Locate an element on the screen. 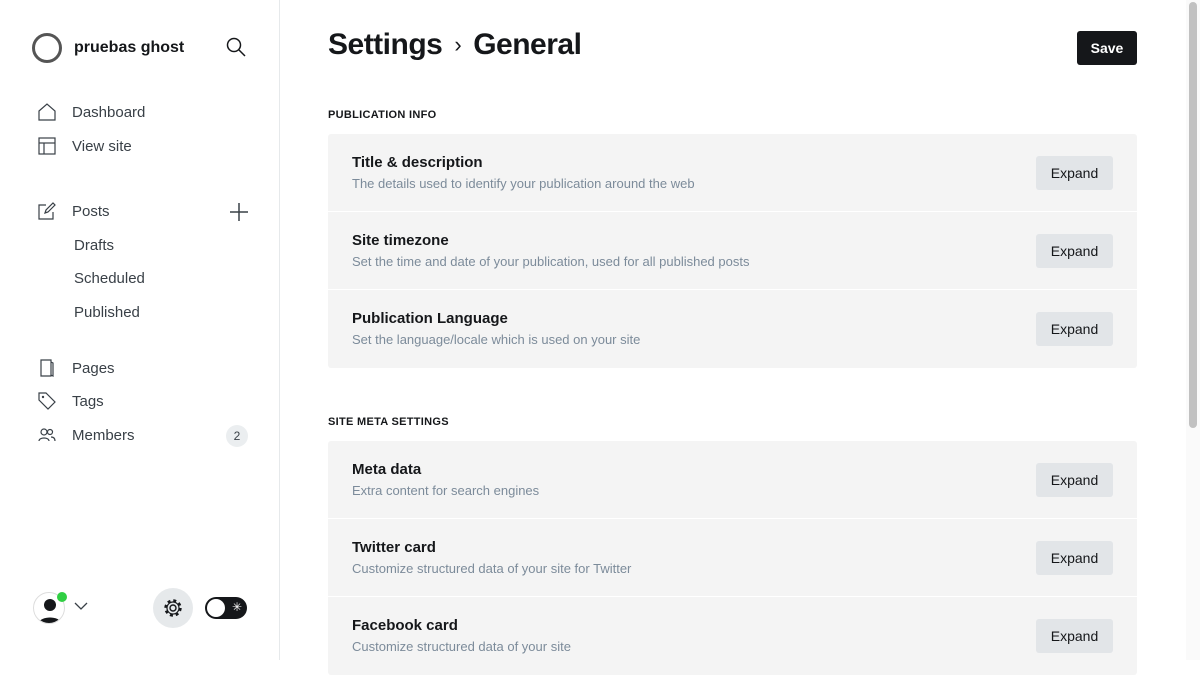  setting-title: Title & description is located at coordinates (417, 162).